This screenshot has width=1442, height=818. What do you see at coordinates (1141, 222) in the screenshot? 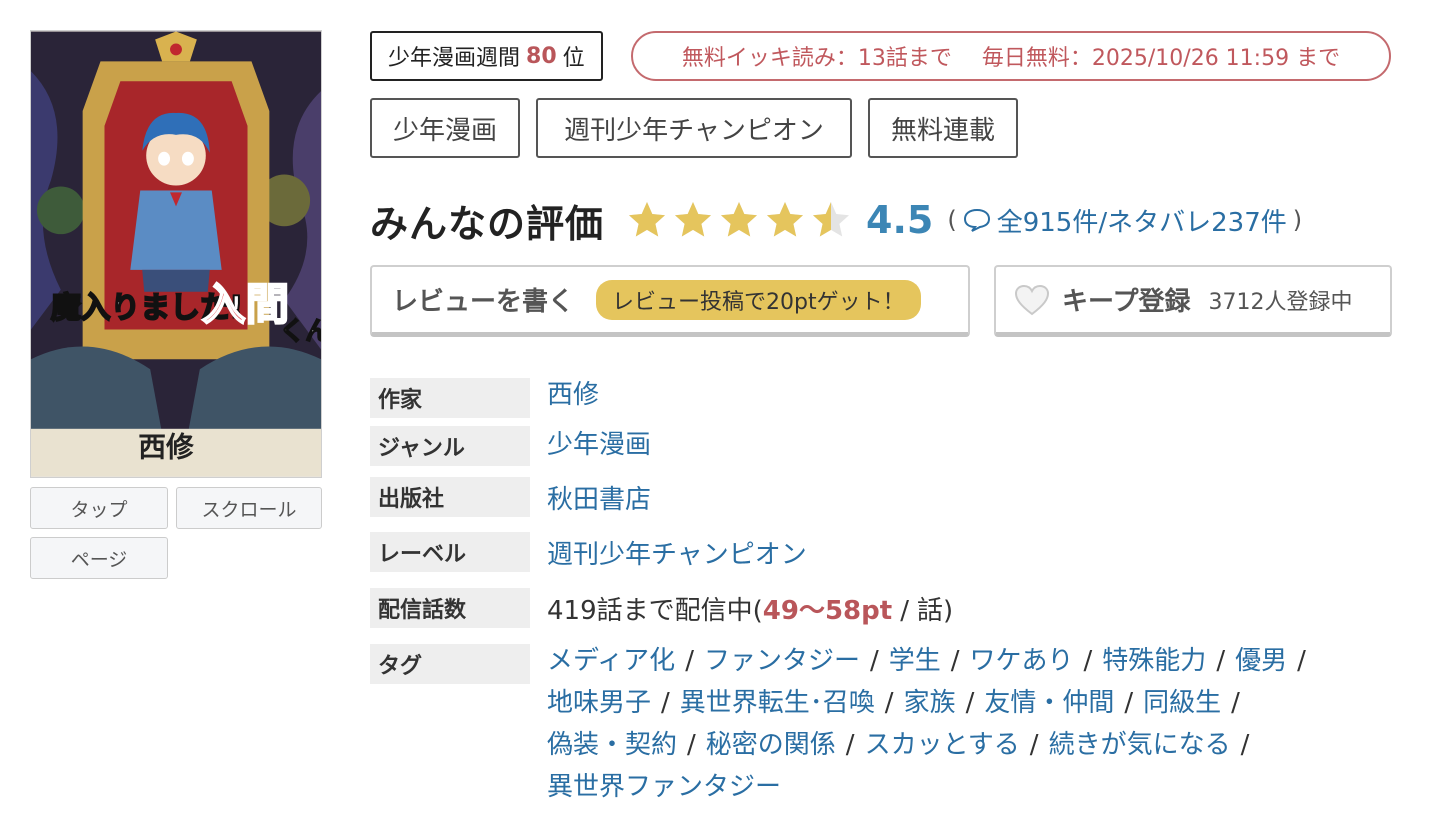
I see `review-count-text: 全915件/ネタバレ237件` at bounding box center [1141, 222].